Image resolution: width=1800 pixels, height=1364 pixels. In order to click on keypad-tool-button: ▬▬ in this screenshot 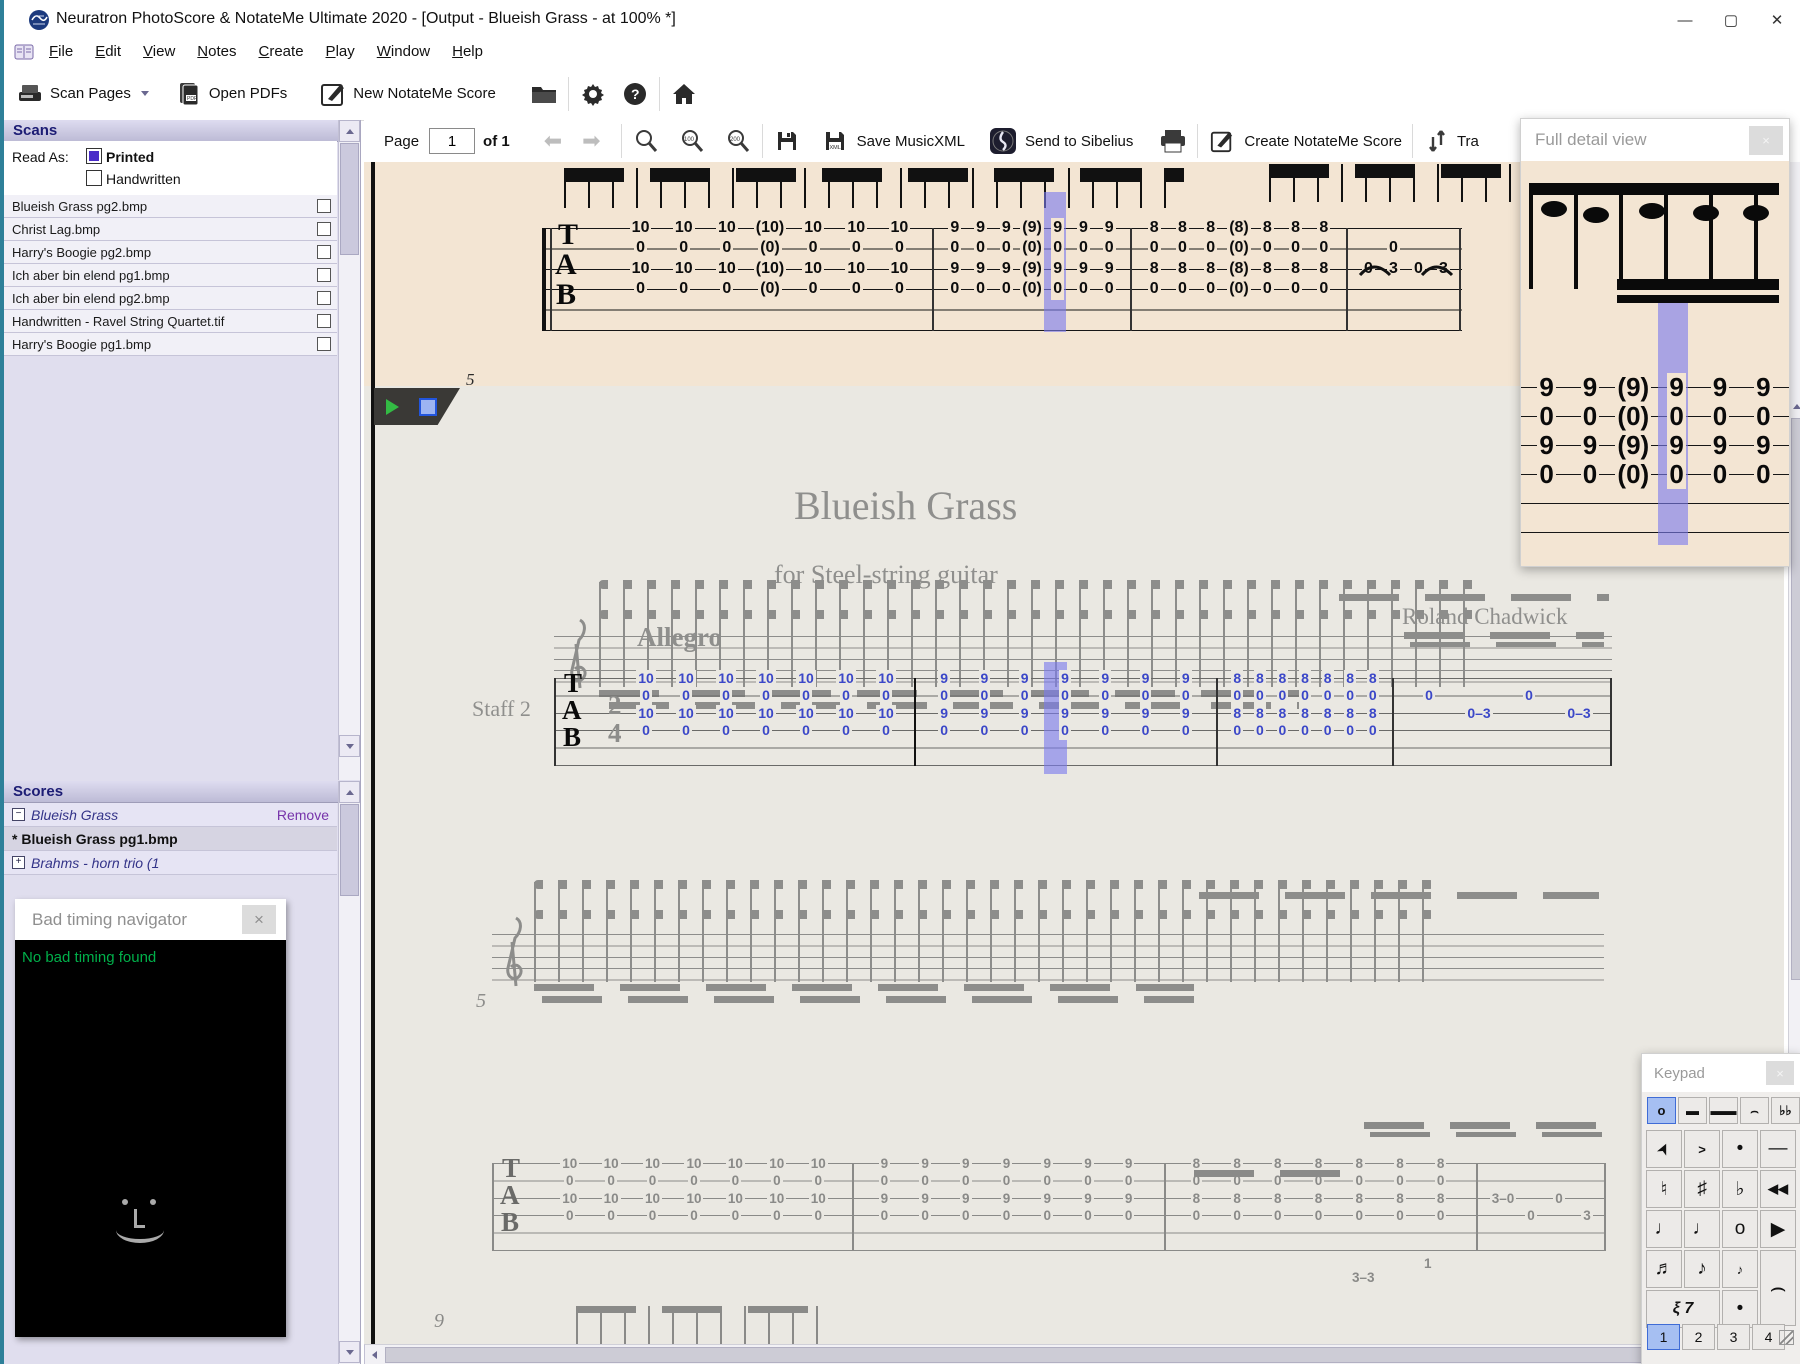, I will do `click(1723, 1110)`.